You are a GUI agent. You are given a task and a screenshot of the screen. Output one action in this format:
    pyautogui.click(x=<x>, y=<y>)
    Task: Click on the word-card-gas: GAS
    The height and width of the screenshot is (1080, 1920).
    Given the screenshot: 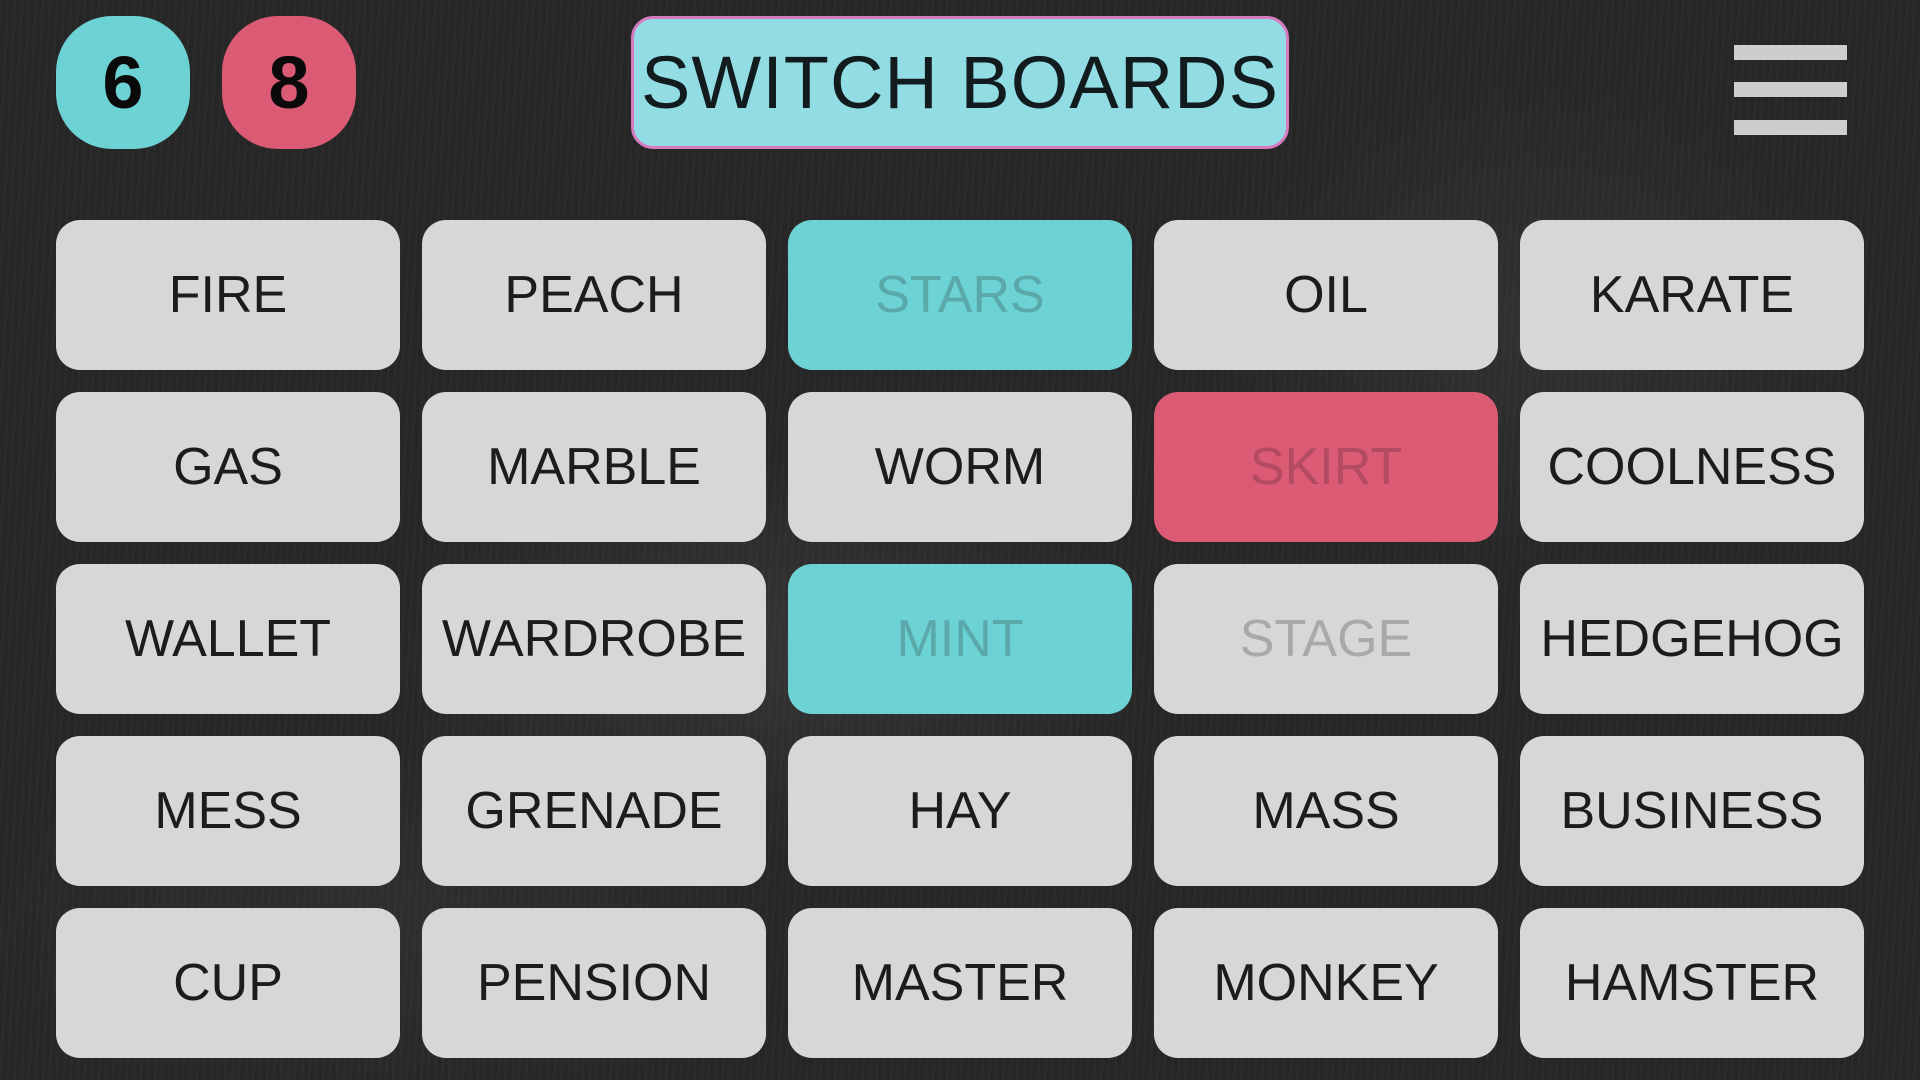 What is the action you would take?
    pyautogui.click(x=228, y=467)
    